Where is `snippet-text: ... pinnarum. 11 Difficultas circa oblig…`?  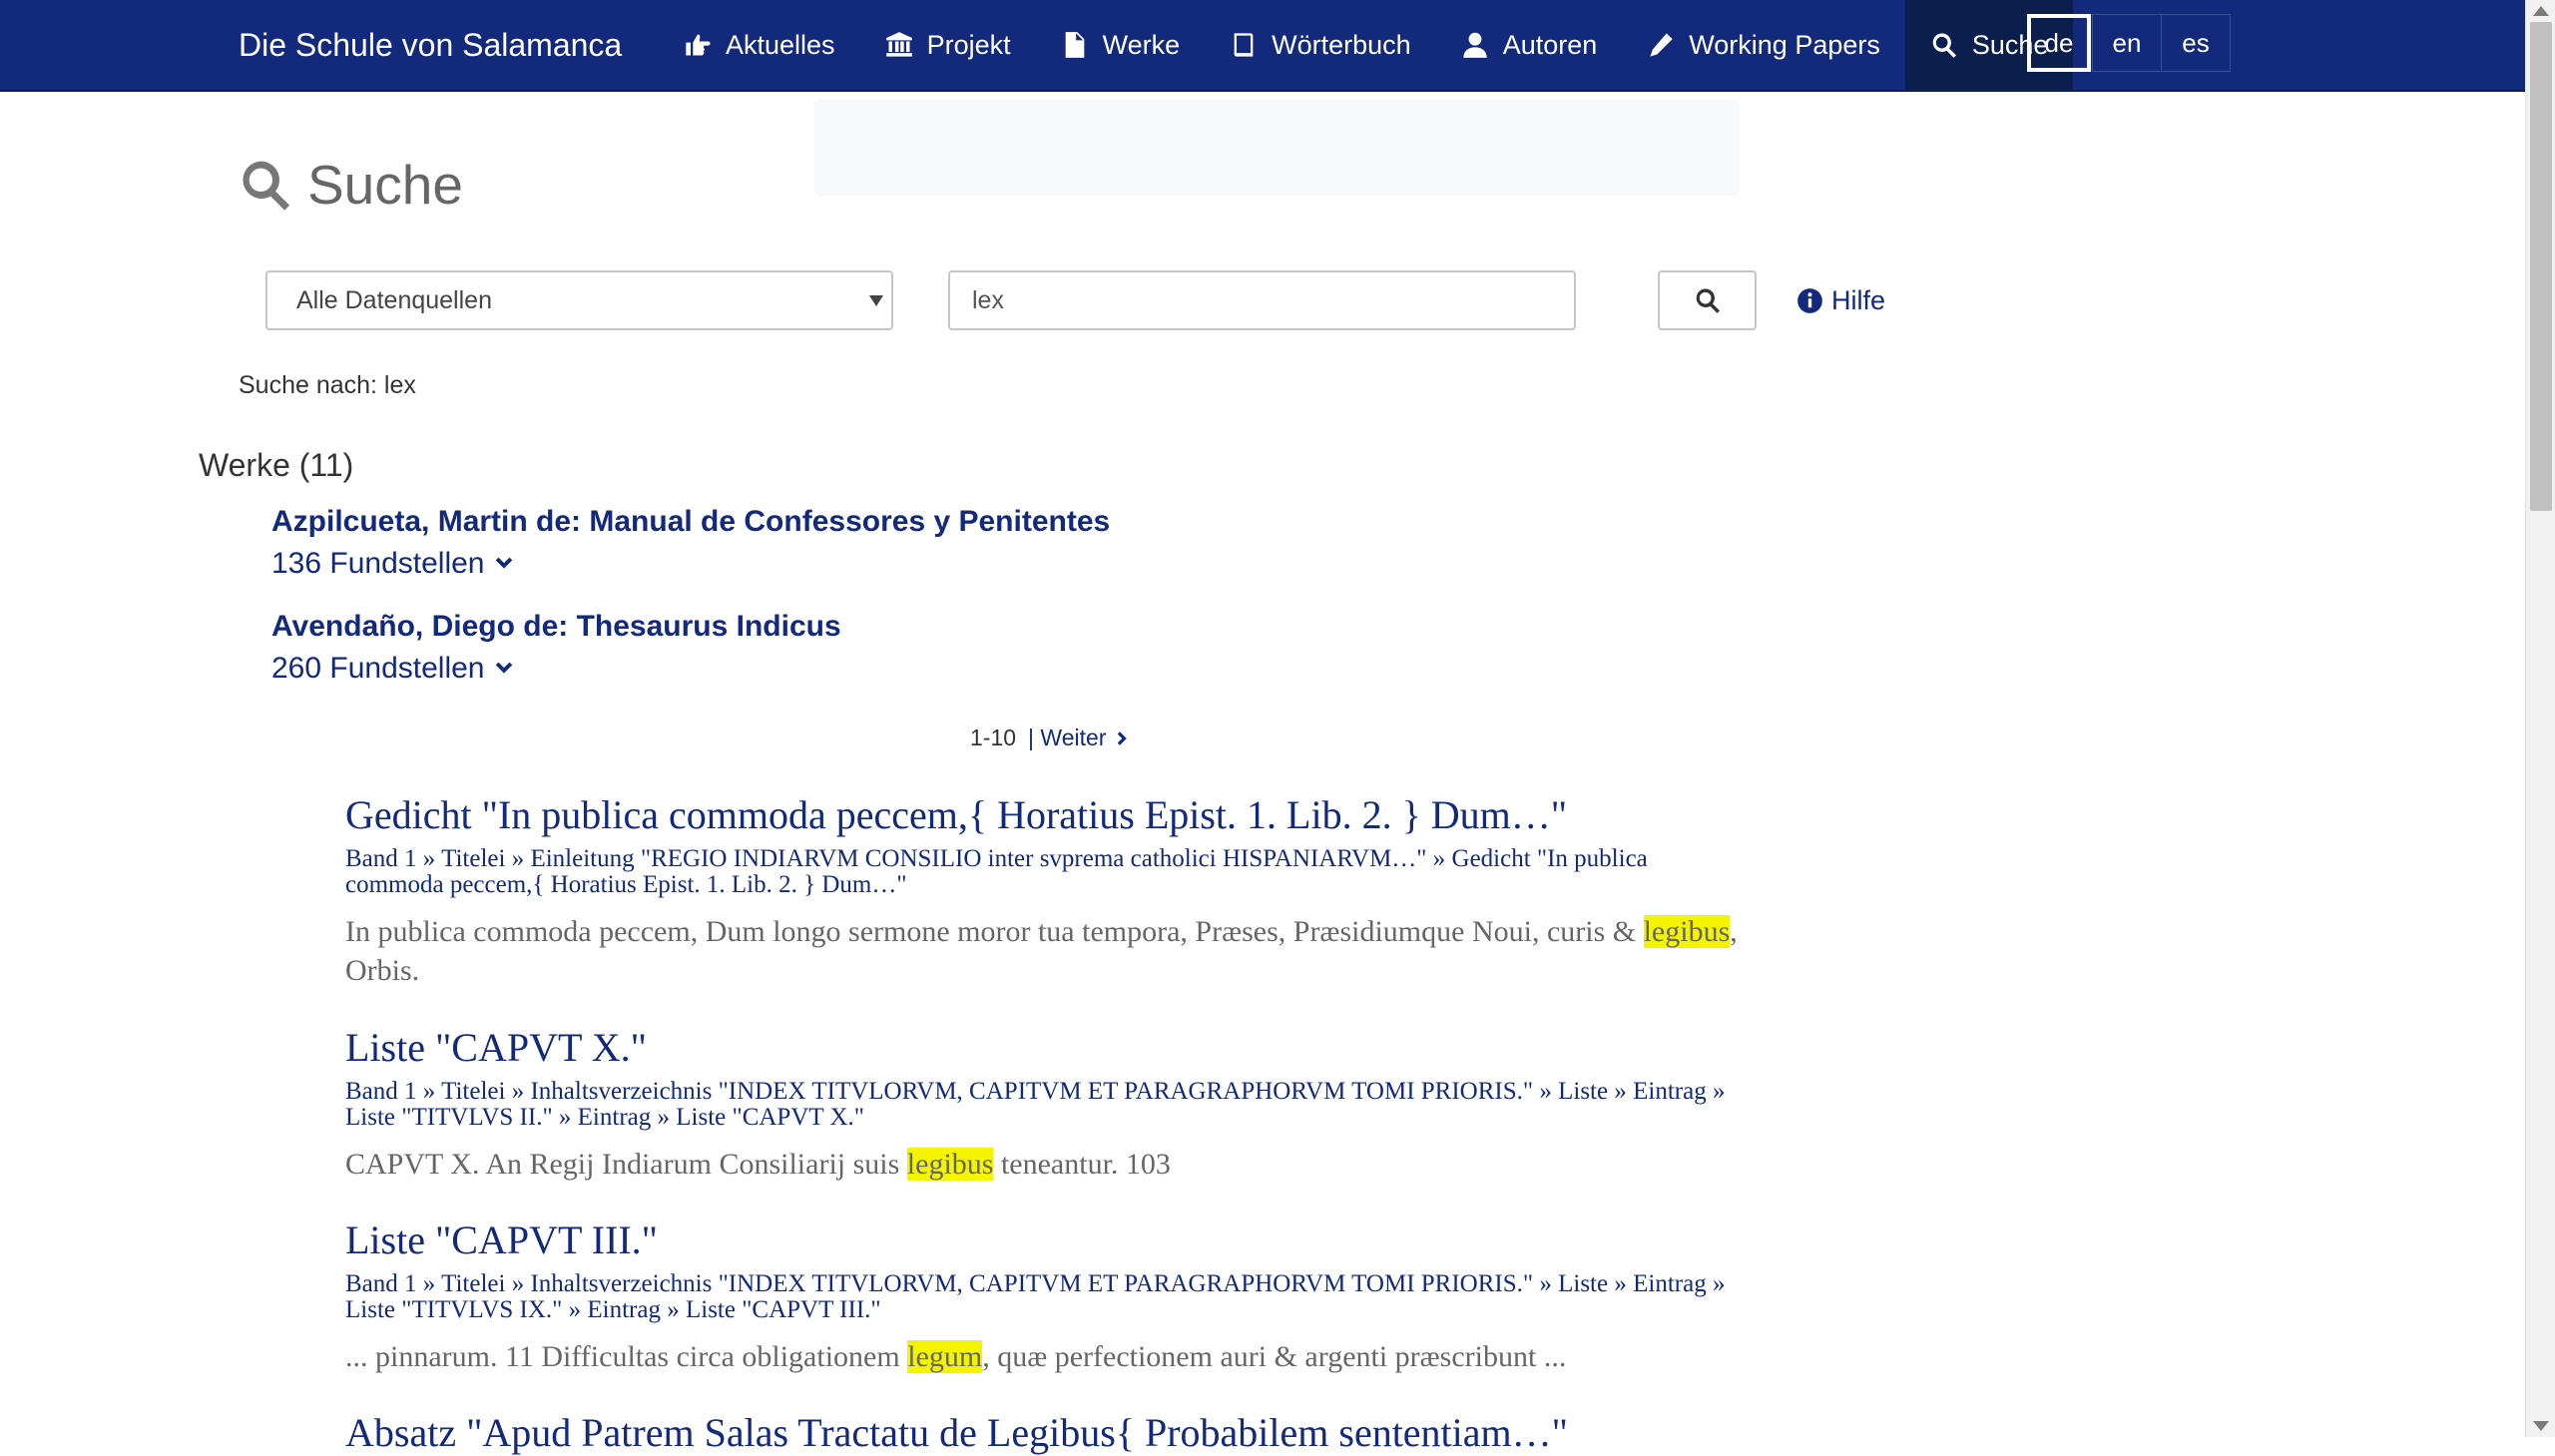
snippet-text: ... pinnarum. 11 Difficultas circa oblig… is located at coordinates (626, 1356).